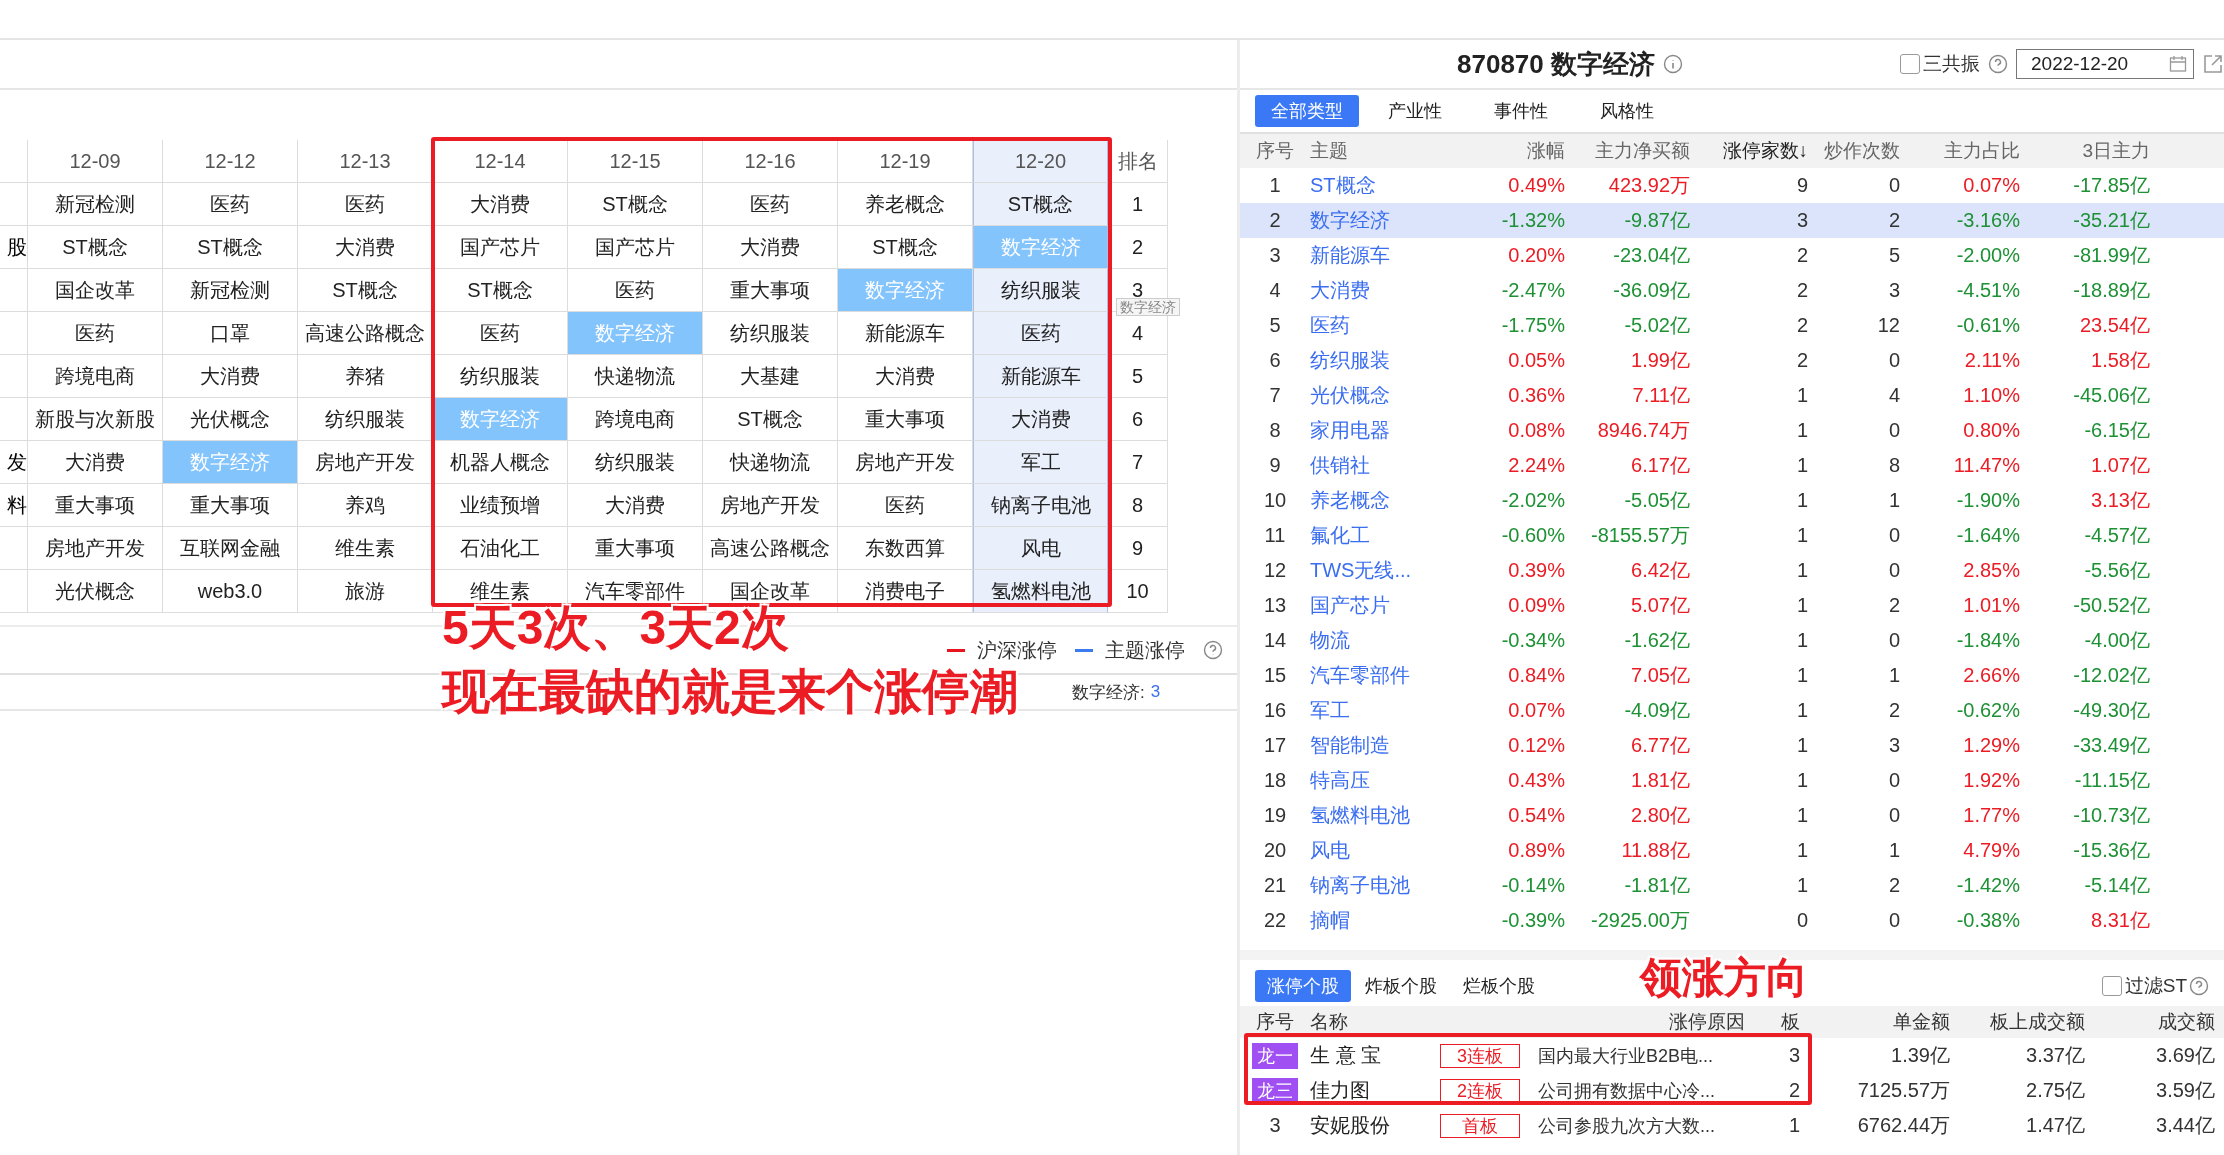 The width and height of the screenshot is (2224, 1155). I want to click on row-number: 20, so click(1275, 850).